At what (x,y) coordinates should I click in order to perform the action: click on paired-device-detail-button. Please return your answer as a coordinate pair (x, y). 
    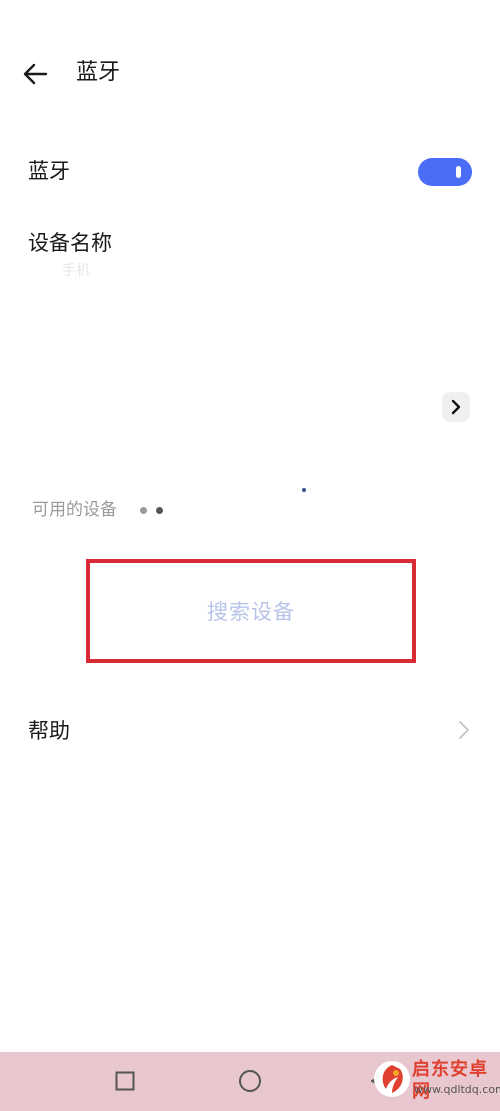
    Looking at the image, I should click on (456, 407).